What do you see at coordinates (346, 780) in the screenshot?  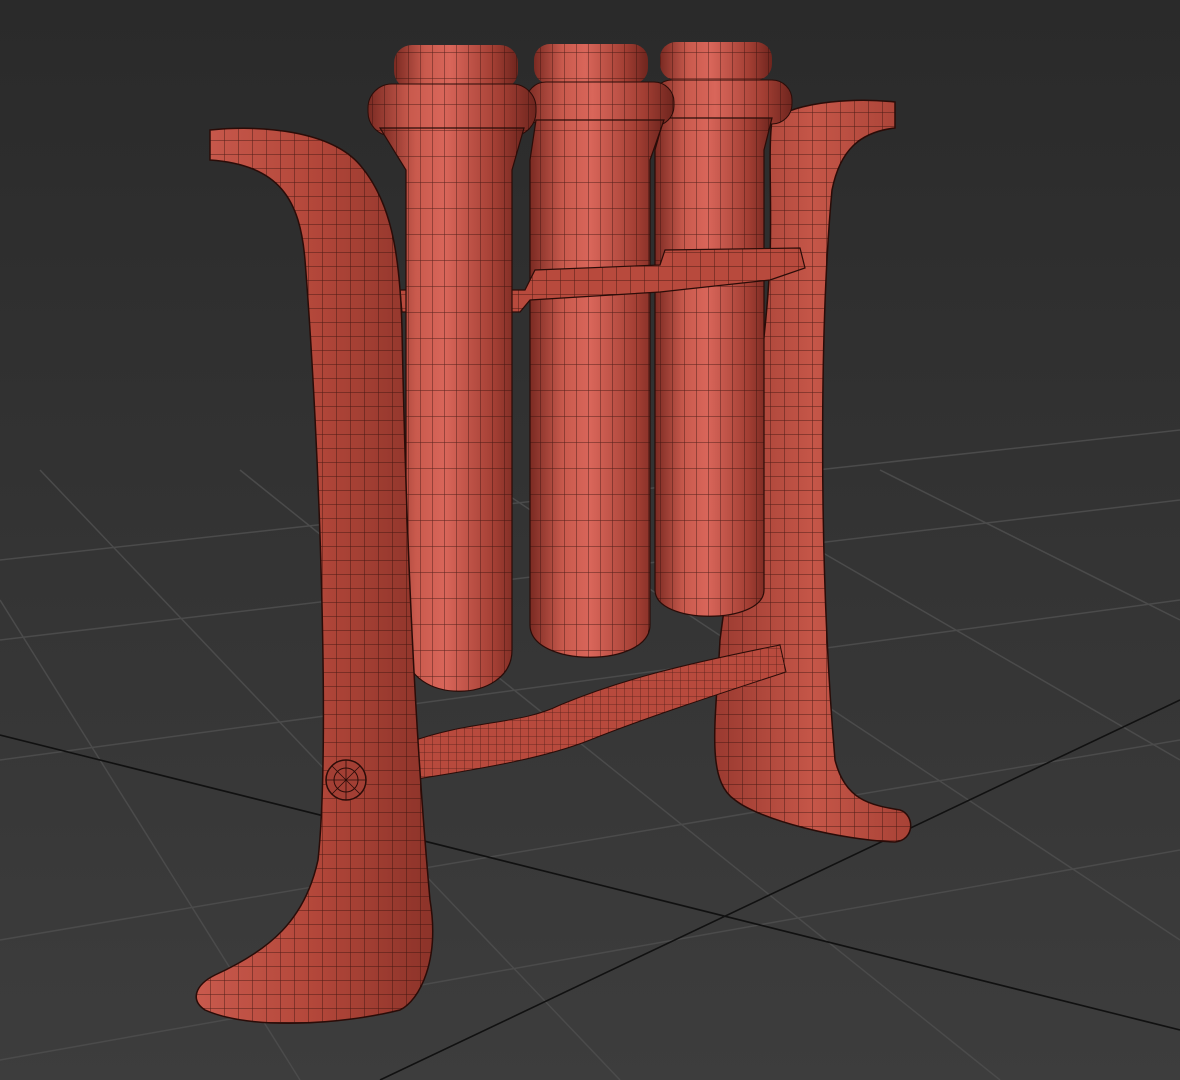 I see `bolt` at bounding box center [346, 780].